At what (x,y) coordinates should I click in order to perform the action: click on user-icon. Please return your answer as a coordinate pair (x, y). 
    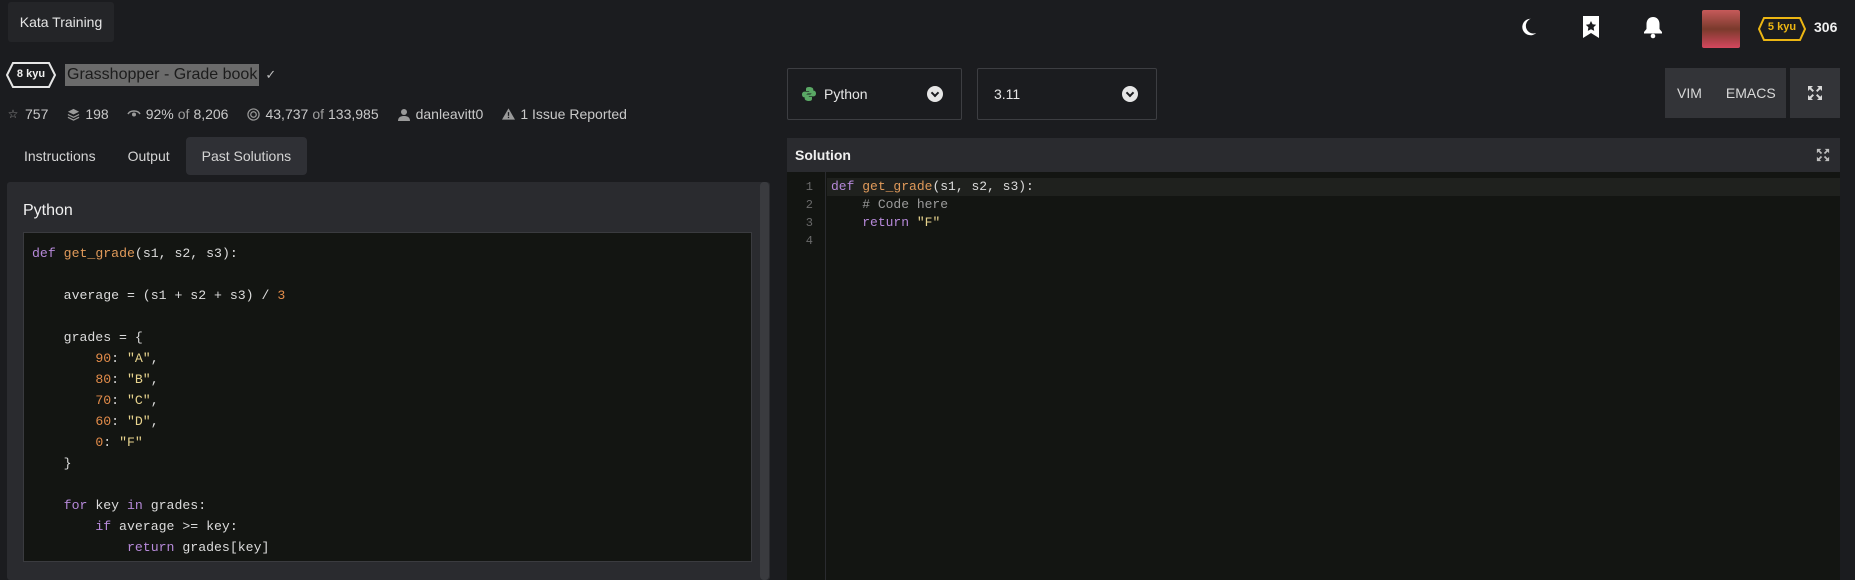
    Looking at the image, I should click on (404, 114).